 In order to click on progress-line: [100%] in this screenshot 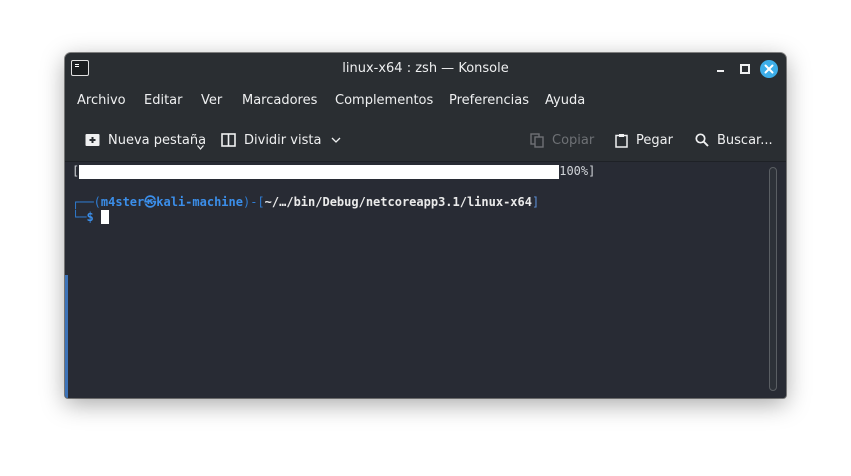, I will do `click(333, 171)`.